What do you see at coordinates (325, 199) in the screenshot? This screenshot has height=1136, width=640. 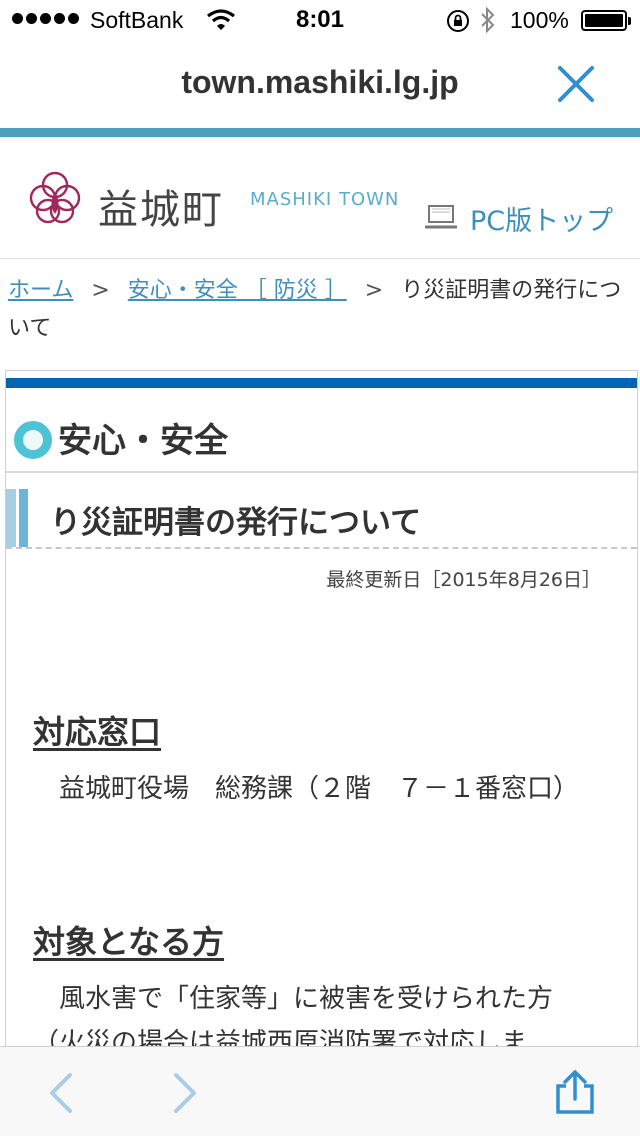 I see `site-logo-subtitle: MASHIKI TOWN` at bounding box center [325, 199].